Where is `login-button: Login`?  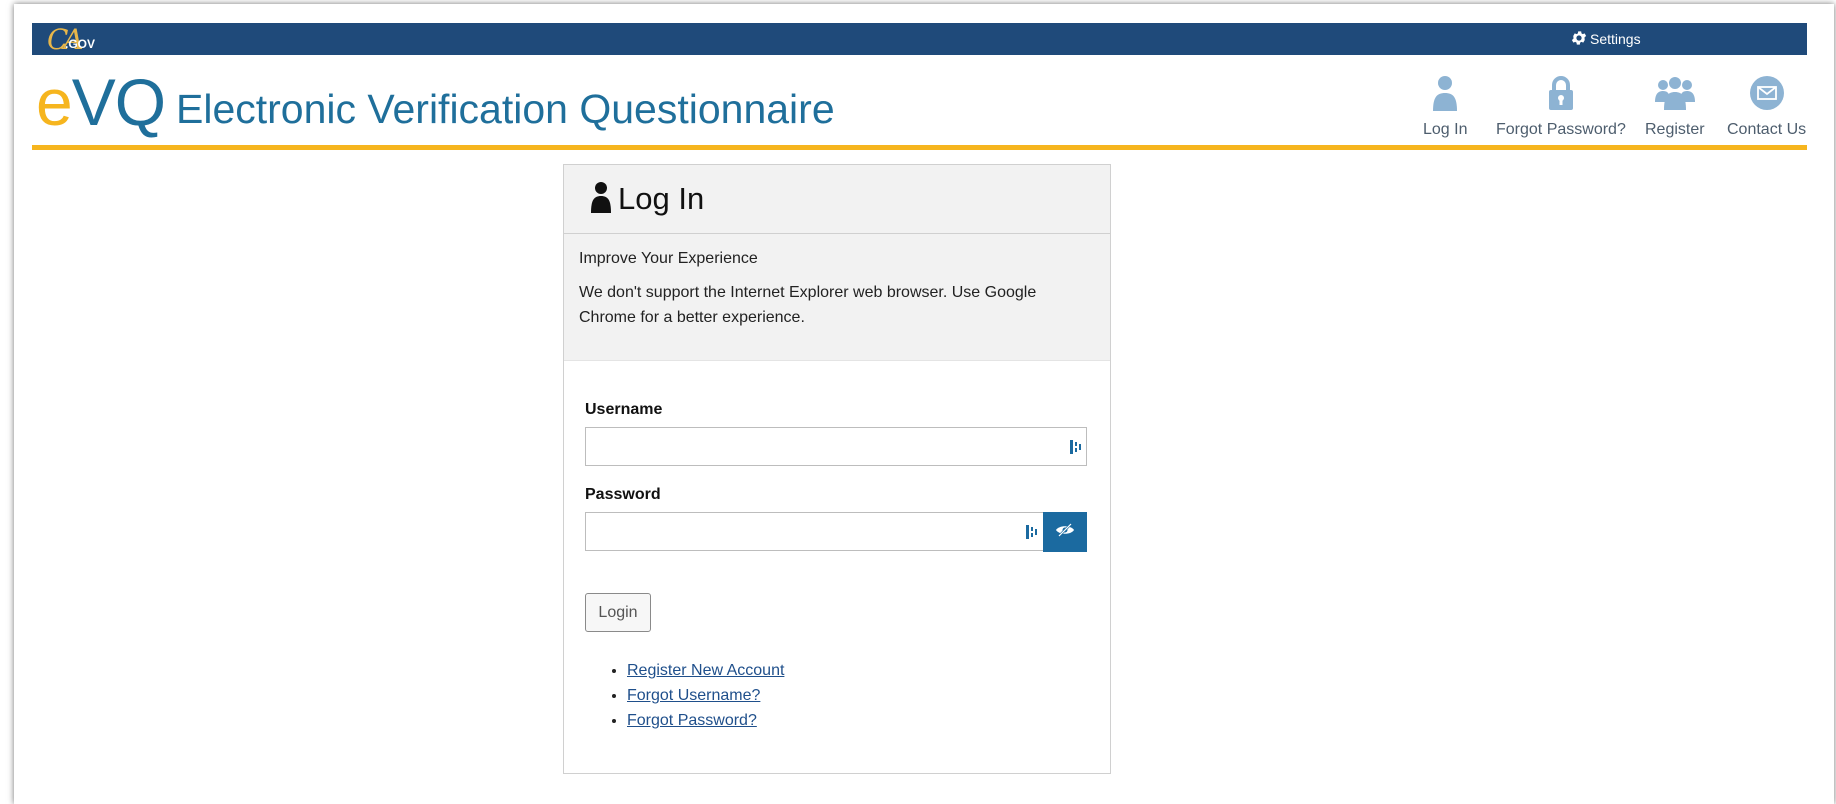 login-button: Login is located at coordinates (618, 612).